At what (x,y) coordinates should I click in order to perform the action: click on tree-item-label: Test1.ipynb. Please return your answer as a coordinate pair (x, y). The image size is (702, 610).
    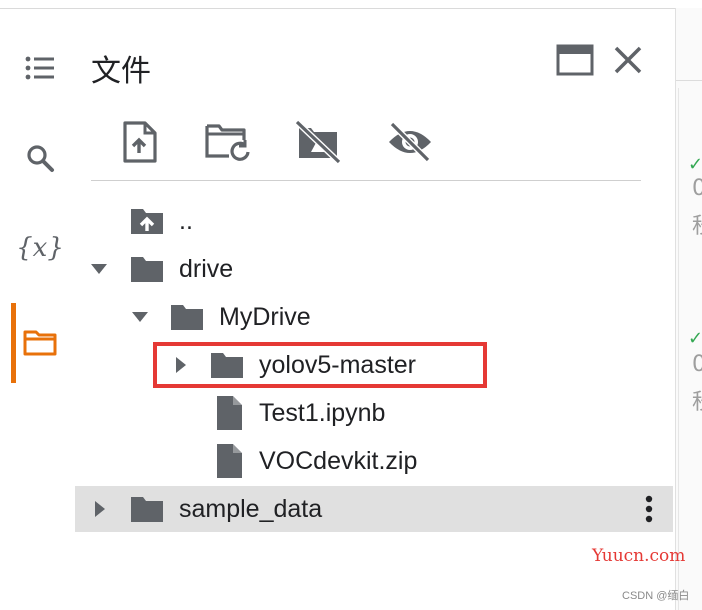
    Looking at the image, I should click on (322, 413).